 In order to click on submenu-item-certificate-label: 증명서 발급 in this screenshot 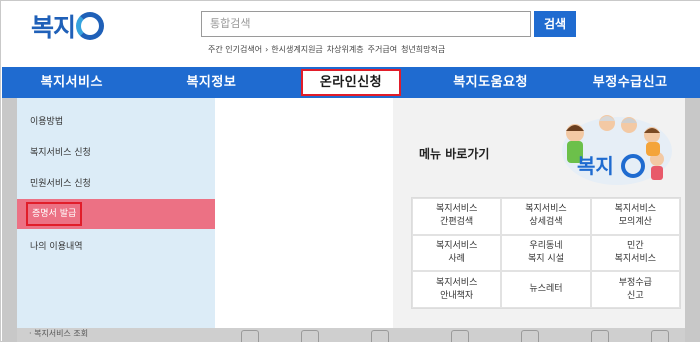, I will do `click(54, 214)`.